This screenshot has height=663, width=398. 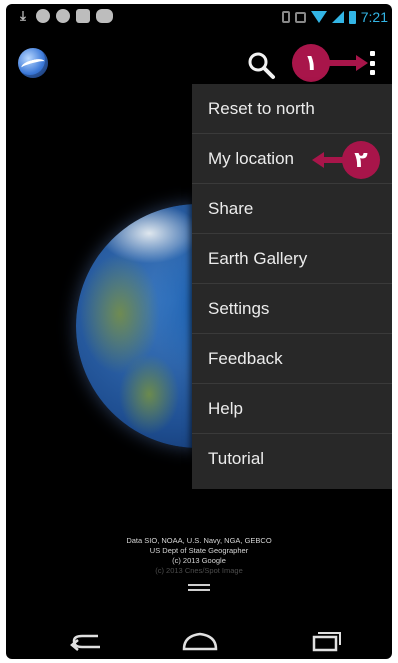 What do you see at coordinates (199, 540) in the screenshot?
I see `attribution-line-1: Data SIO, NOAA, U.S. Navy, NGA, GEBCO` at bounding box center [199, 540].